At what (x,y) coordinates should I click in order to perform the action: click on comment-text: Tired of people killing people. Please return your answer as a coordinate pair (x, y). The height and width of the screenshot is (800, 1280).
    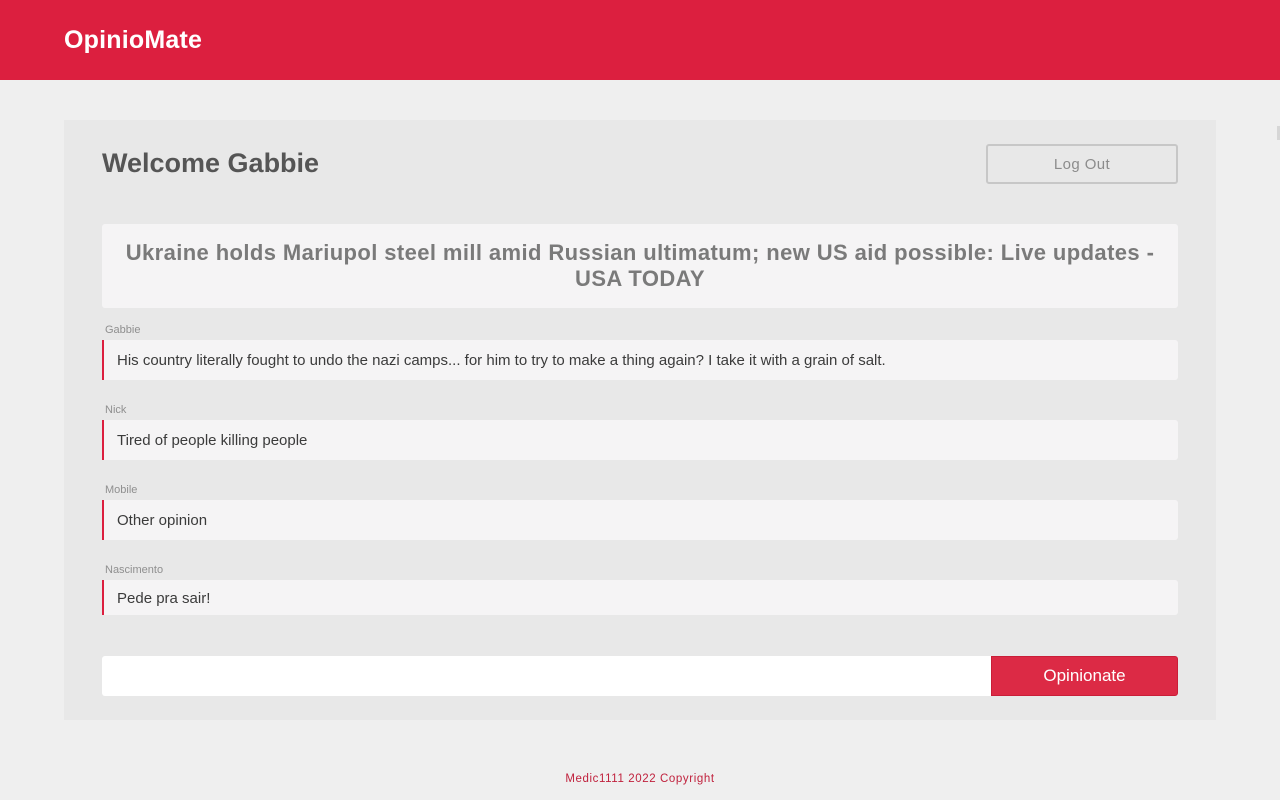
    Looking at the image, I should click on (212, 440).